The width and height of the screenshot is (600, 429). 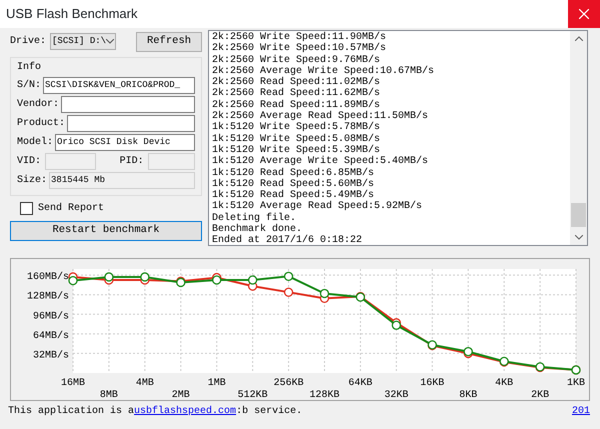 I want to click on y-axis-label: 64MB/s, so click(x=50, y=336).